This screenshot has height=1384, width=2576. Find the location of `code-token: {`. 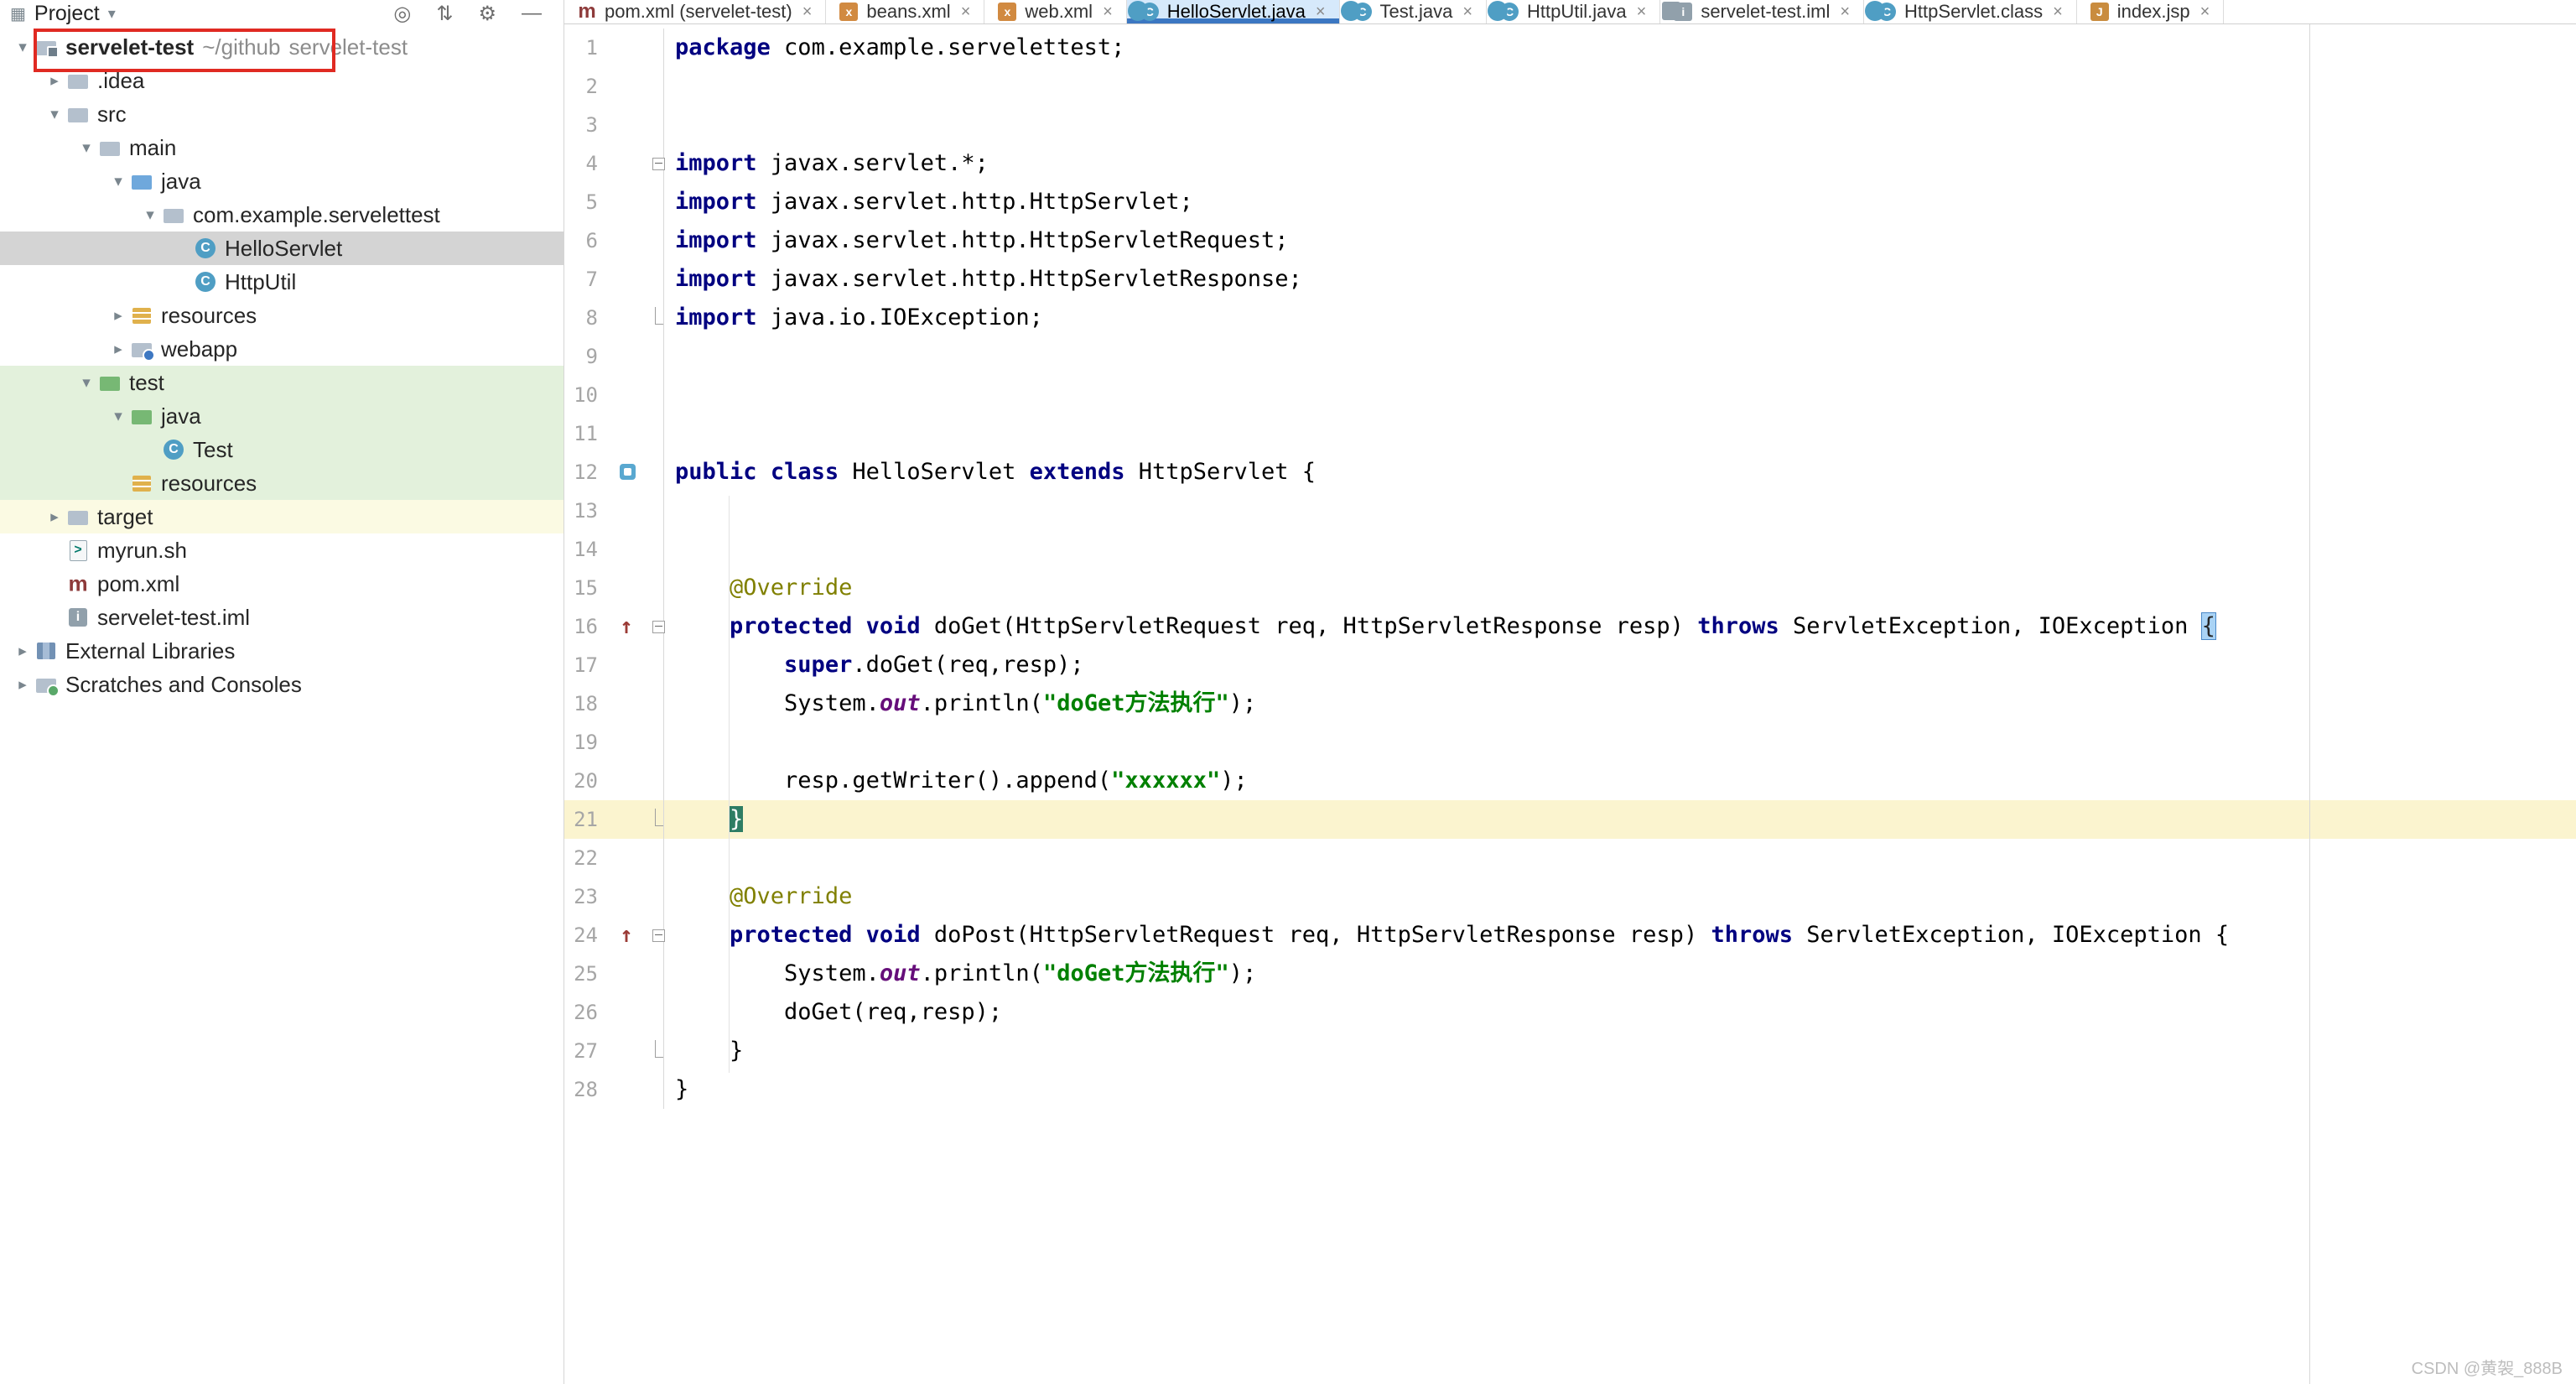

code-token: { is located at coordinates (2208, 626).